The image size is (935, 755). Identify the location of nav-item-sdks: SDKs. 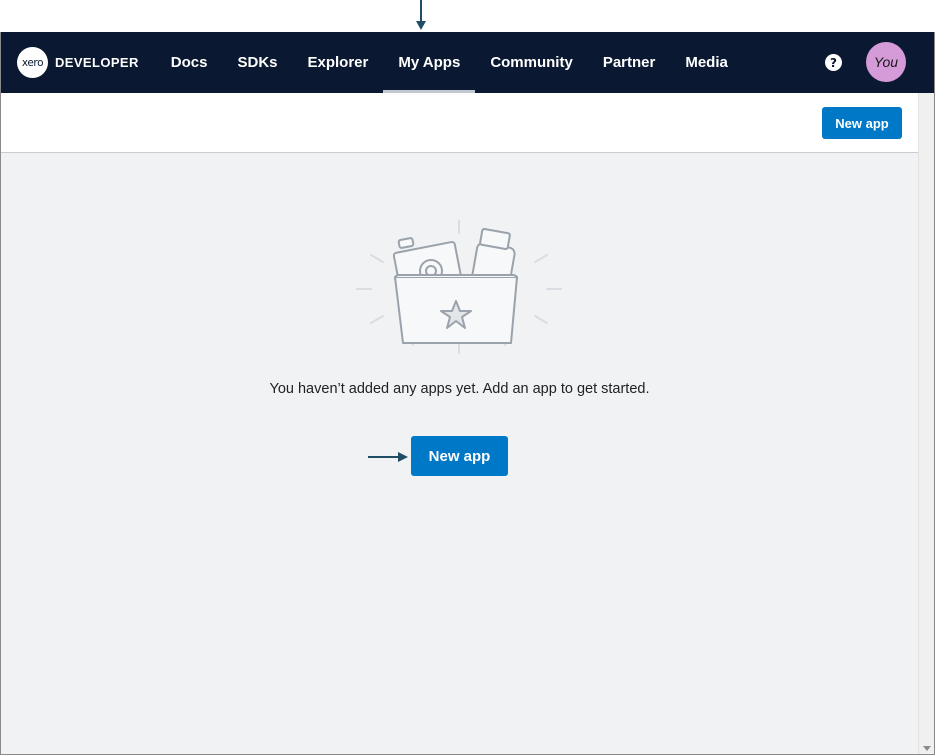
(257, 62).